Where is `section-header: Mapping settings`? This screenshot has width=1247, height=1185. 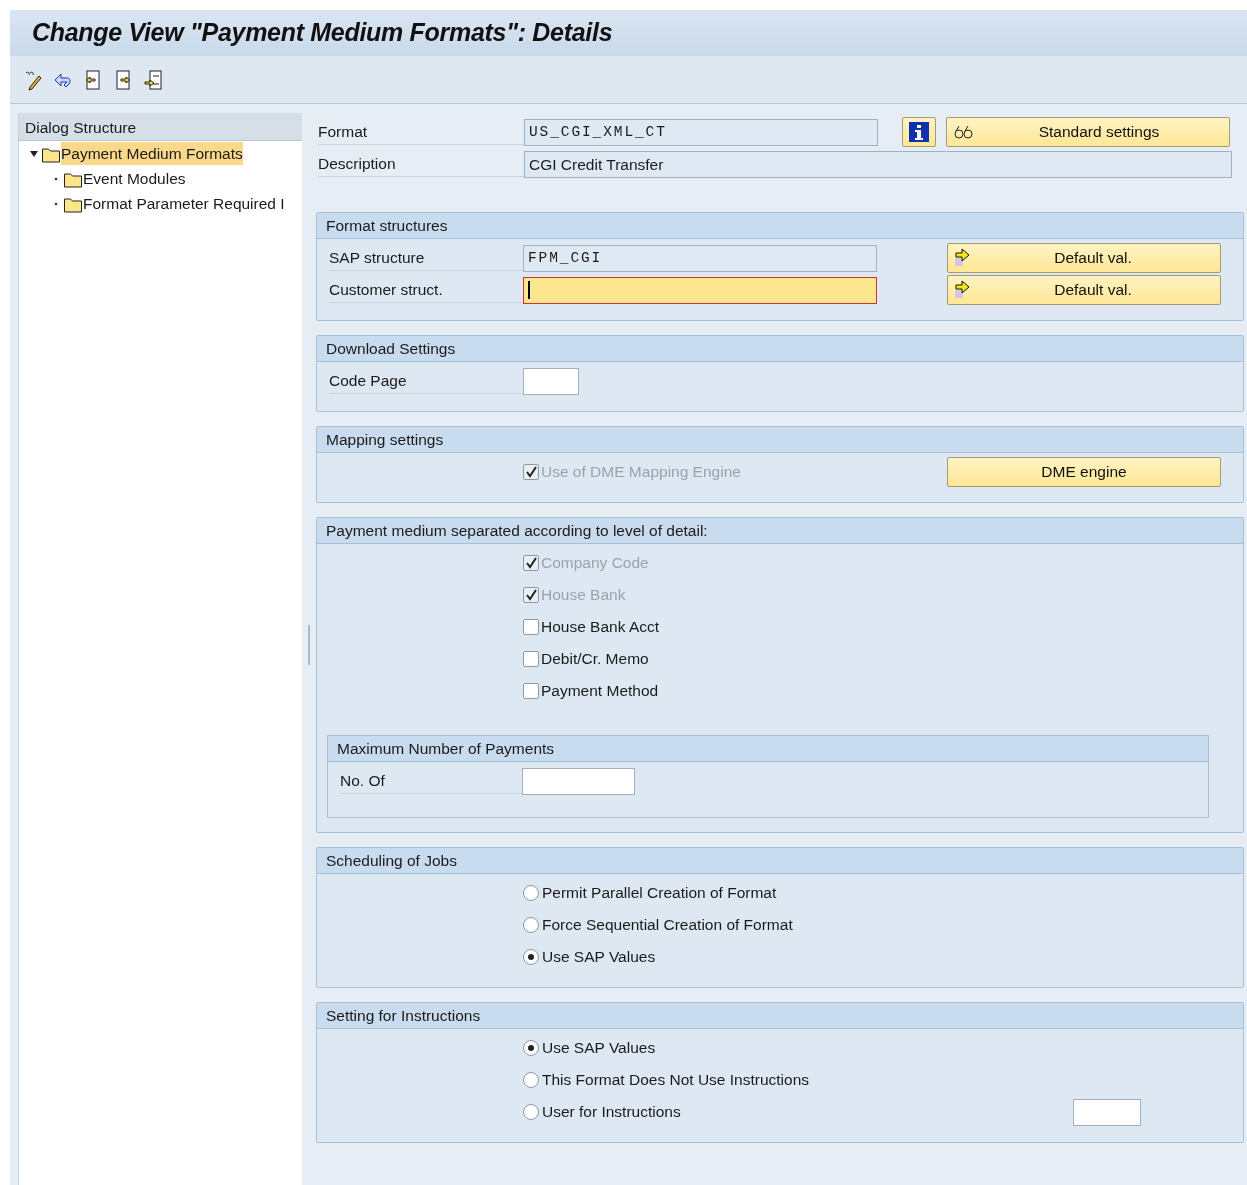
section-header: Mapping settings is located at coordinates (780, 440).